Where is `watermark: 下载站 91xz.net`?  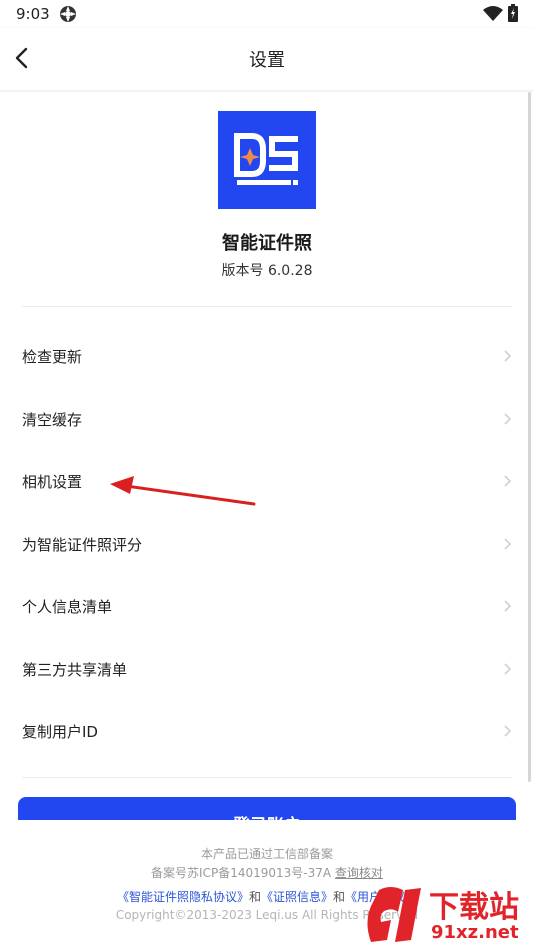 watermark: 下载站 91xz.net is located at coordinates (447, 915).